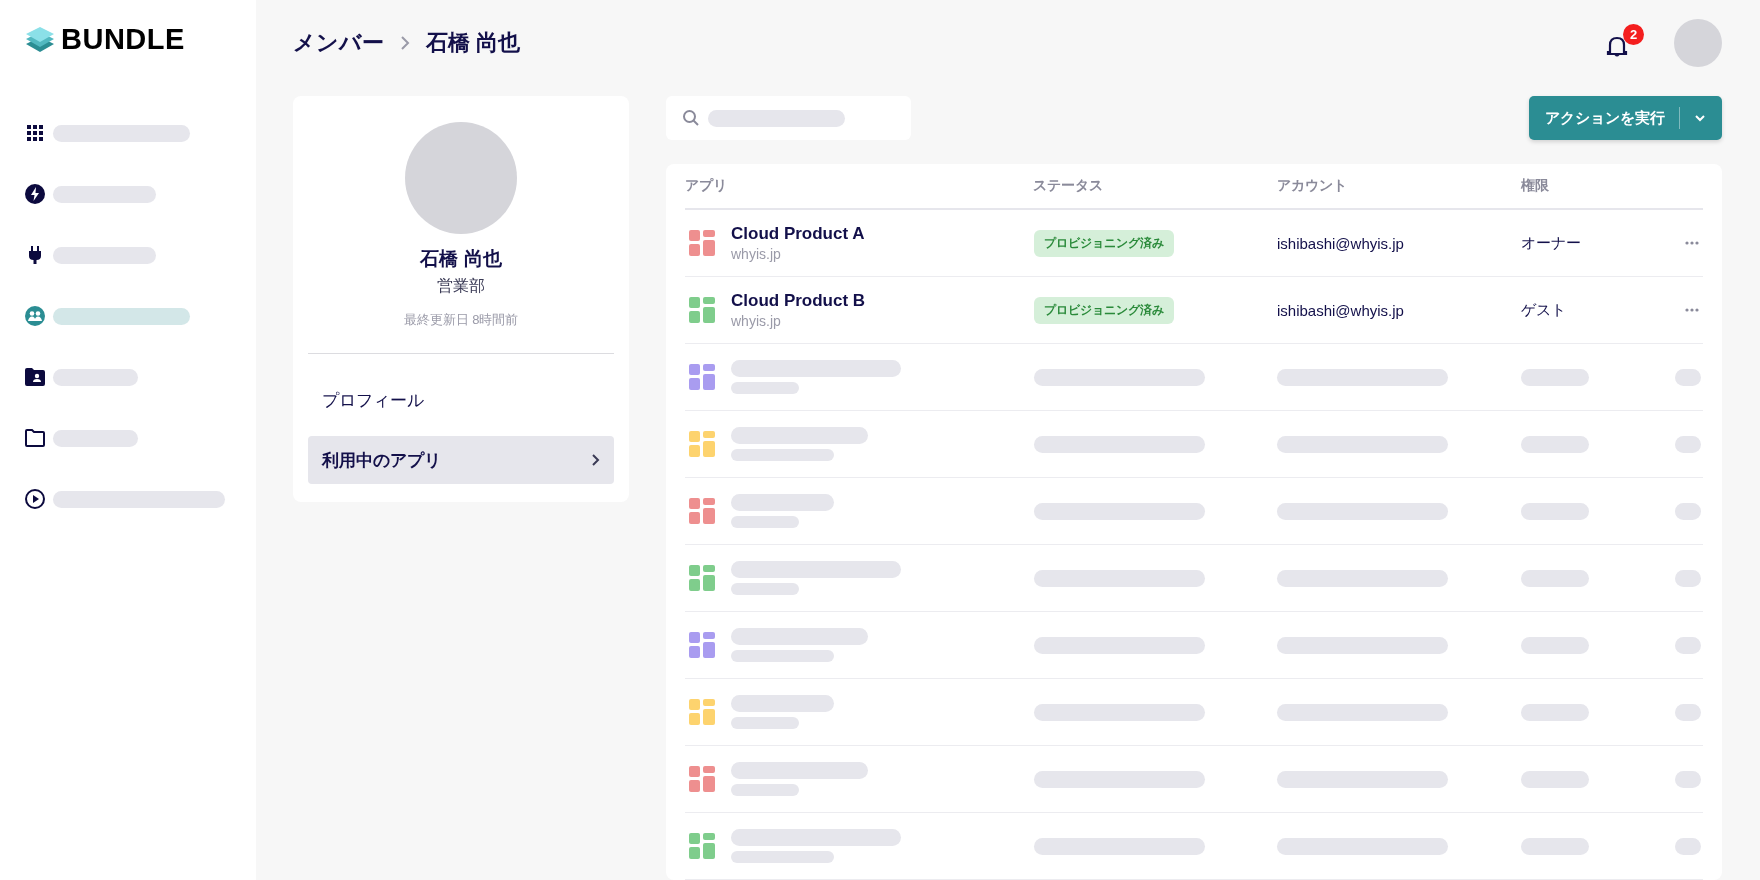 This screenshot has width=1760, height=880. I want to click on column-header: 権限, so click(1535, 186).